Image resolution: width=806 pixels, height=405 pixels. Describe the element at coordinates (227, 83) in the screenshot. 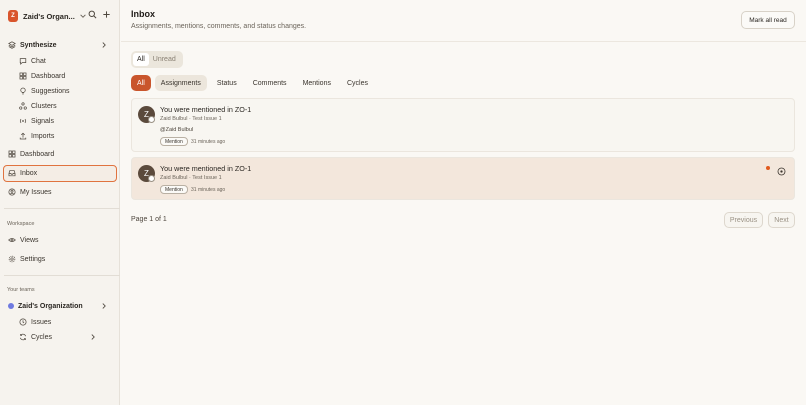

I see `filter-status: Status` at that location.